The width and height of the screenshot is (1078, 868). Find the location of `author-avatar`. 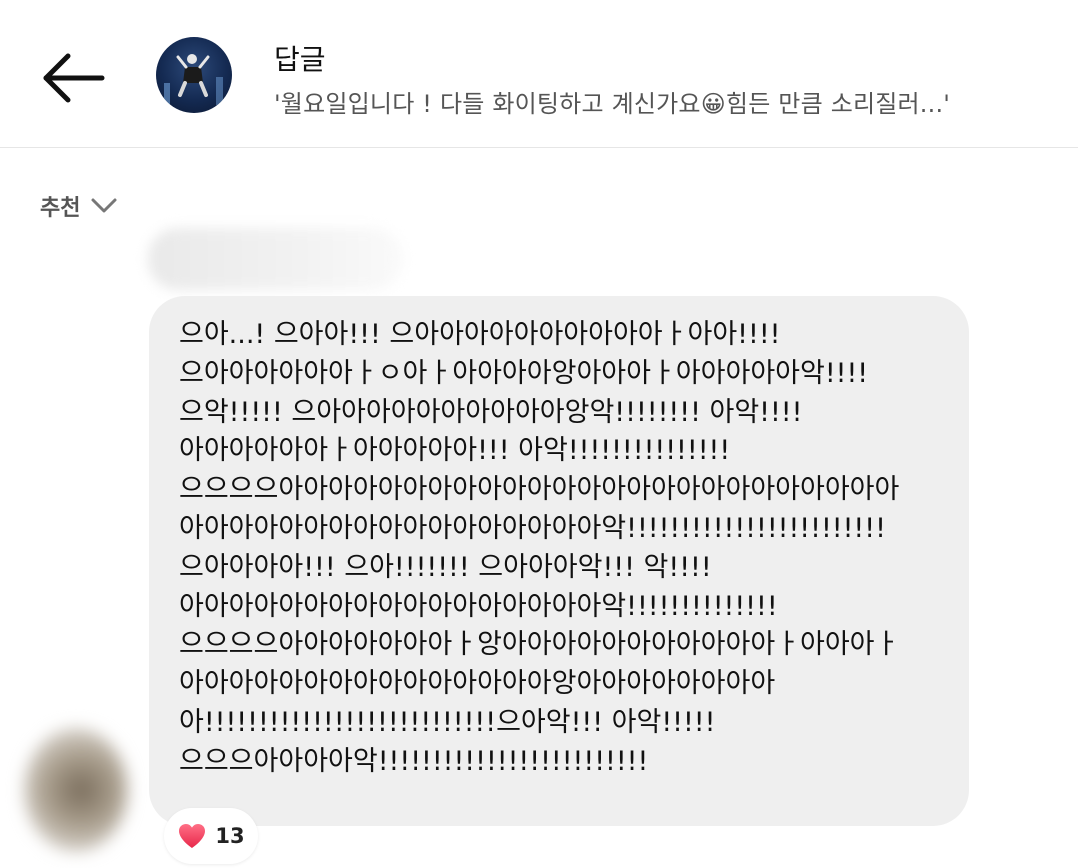

author-avatar is located at coordinates (194, 75).